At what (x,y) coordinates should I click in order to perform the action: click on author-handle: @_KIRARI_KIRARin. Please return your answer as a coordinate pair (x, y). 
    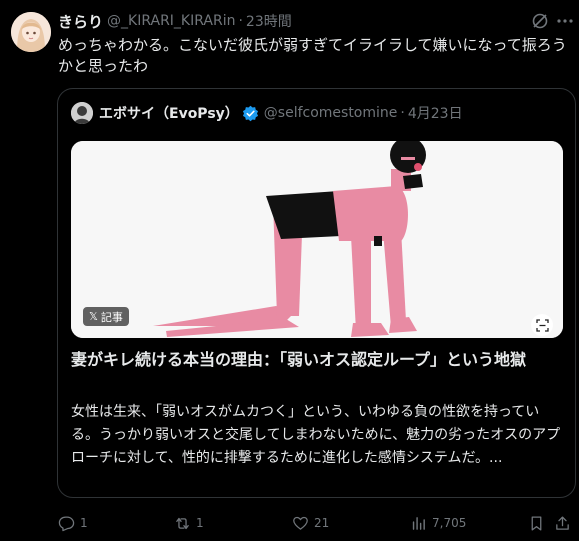
    Looking at the image, I should click on (171, 21).